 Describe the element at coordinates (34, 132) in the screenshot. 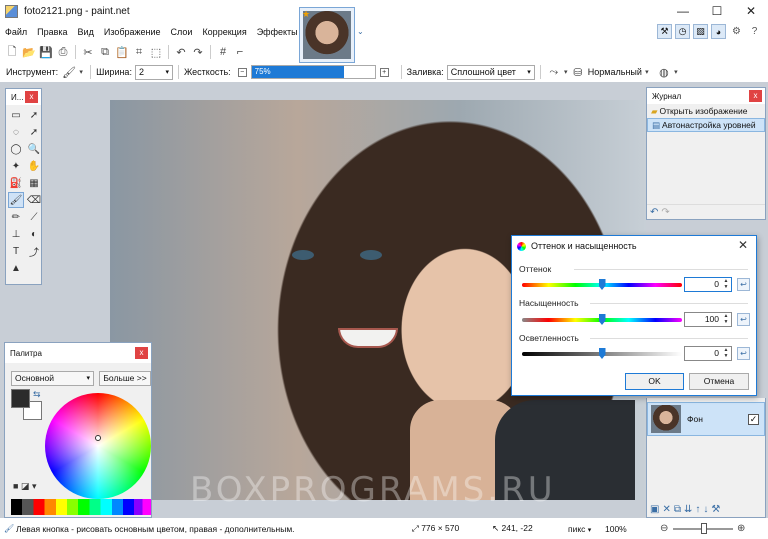

I see `move-selected-icon: ➚` at that location.